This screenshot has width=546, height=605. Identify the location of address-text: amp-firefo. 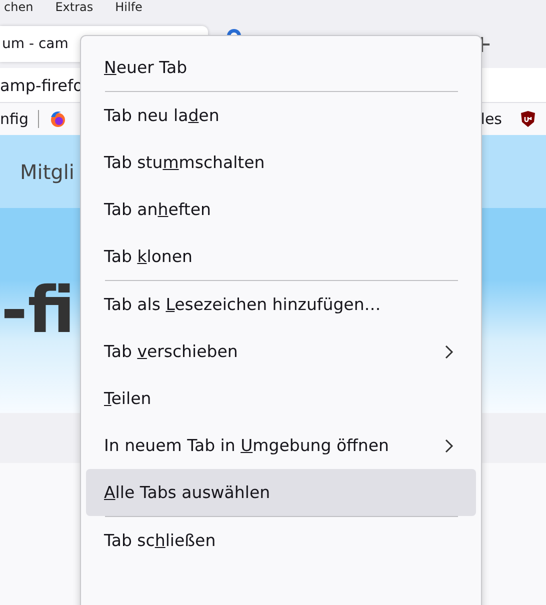
(41, 85).